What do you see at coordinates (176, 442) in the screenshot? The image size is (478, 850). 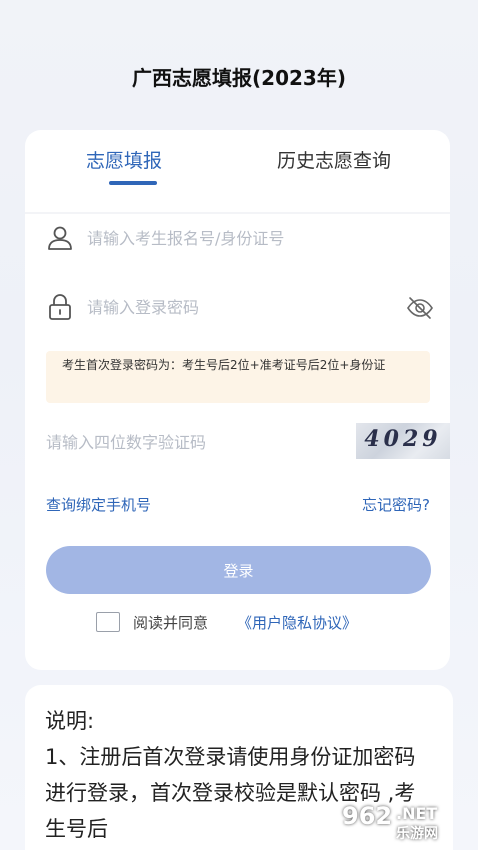 I see `captcha-input` at bounding box center [176, 442].